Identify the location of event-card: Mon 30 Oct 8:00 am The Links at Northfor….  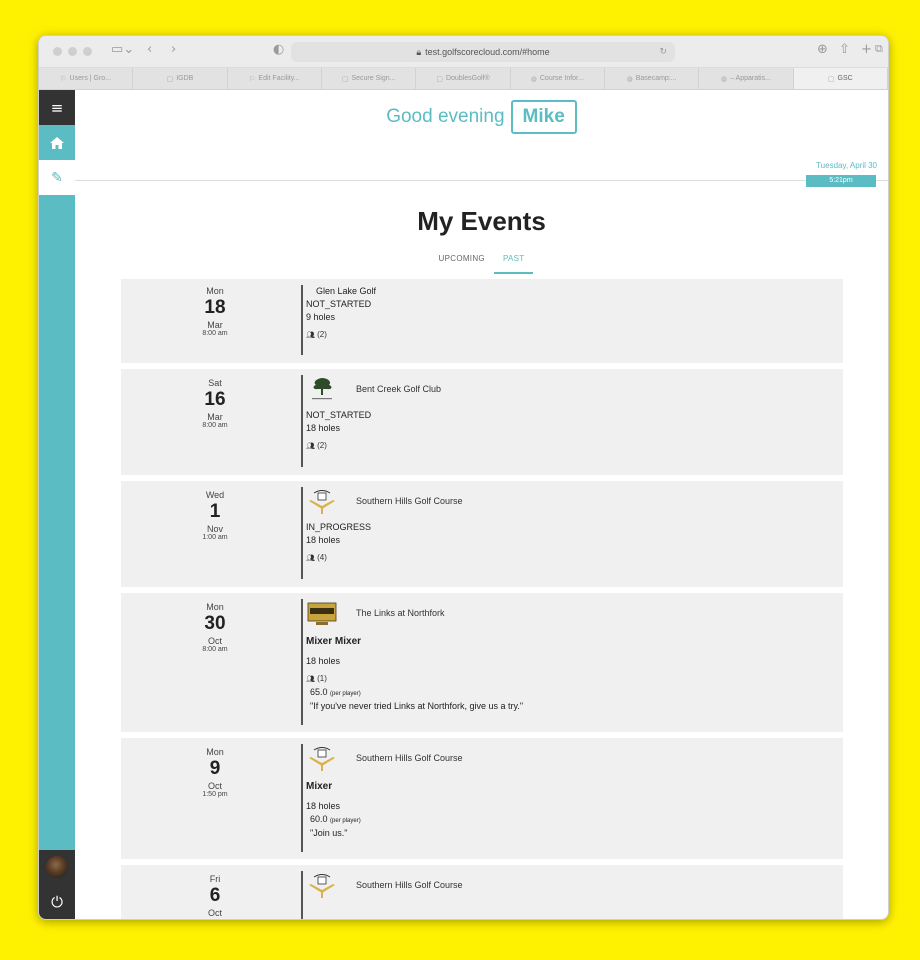
(482, 662).